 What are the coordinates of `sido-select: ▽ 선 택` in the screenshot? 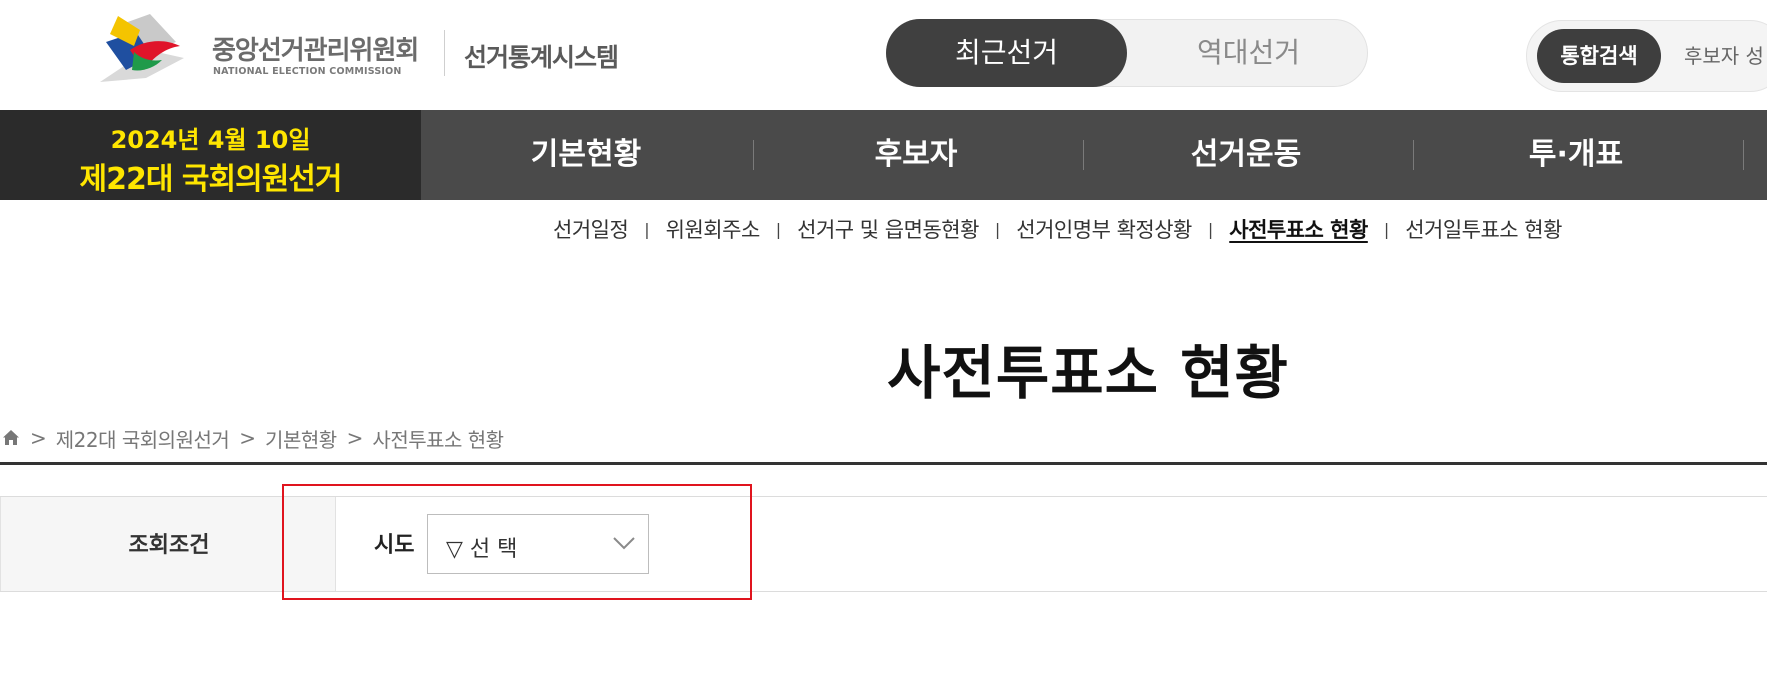 It's located at (538, 544).